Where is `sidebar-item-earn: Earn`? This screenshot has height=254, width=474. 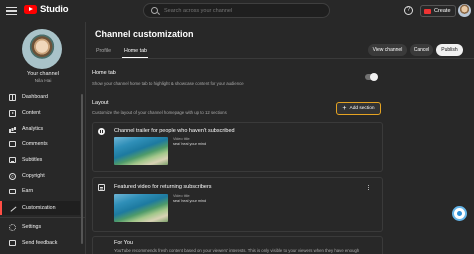 sidebar-item-earn: Earn is located at coordinates (40, 191).